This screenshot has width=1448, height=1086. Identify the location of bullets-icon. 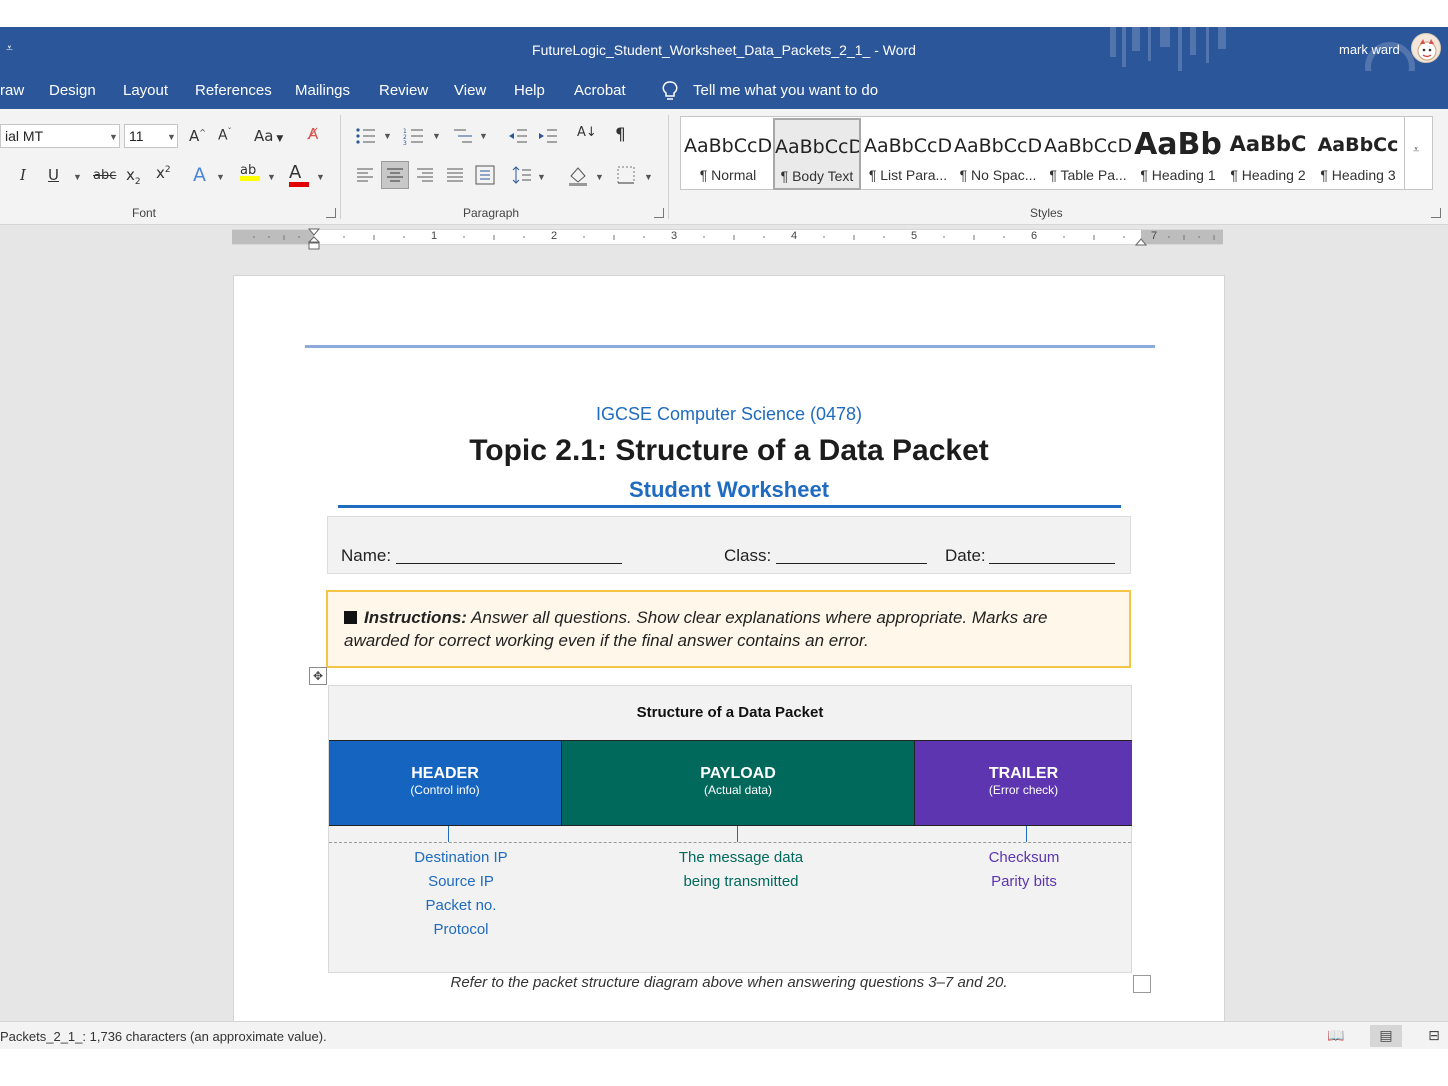
(366, 136).